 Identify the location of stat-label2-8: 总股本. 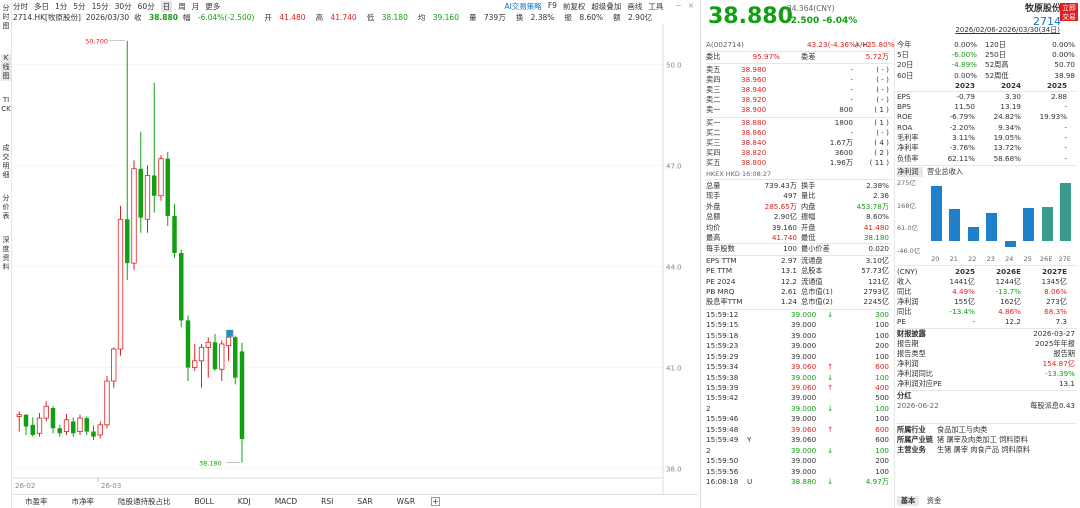
(812, 271).